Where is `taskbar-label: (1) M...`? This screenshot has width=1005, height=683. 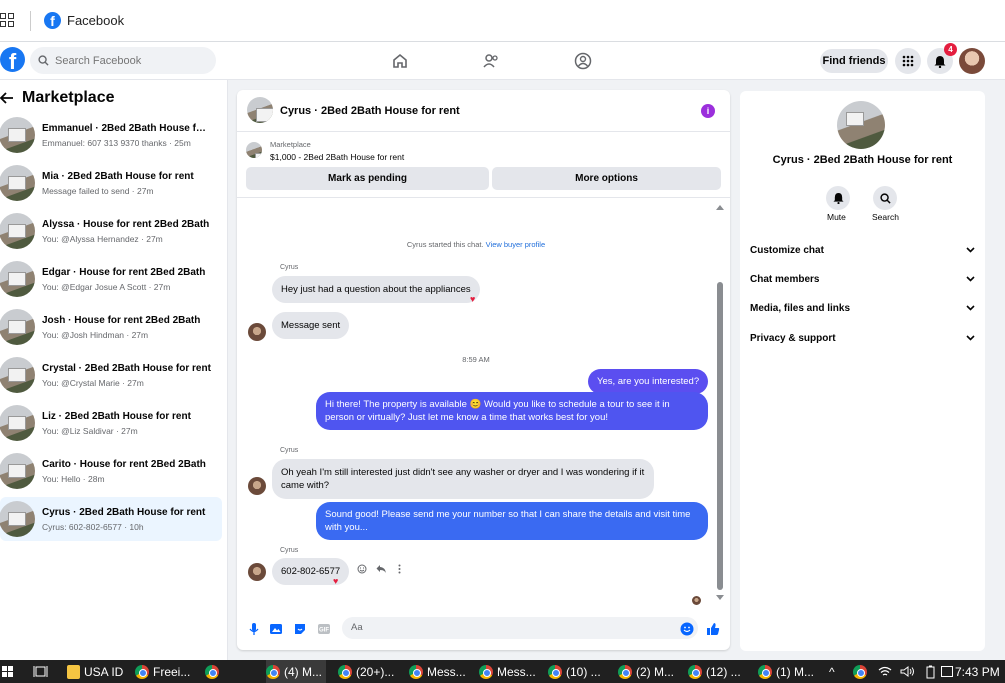
taskbar-label: (1) M... is located at coordinates (795, 671).